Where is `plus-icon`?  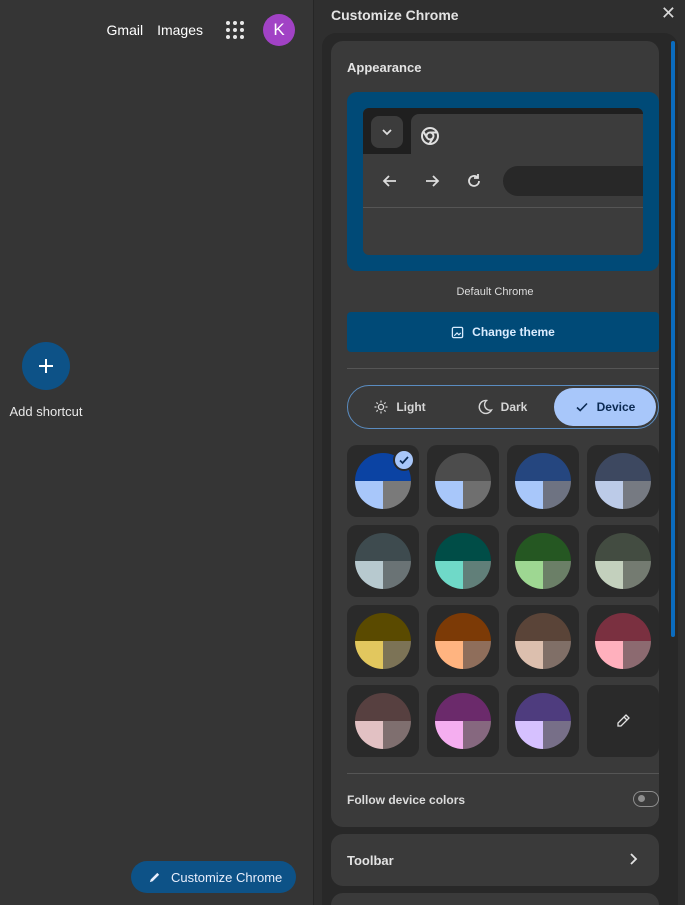 plus-icon is located at coordinates (46, 366).